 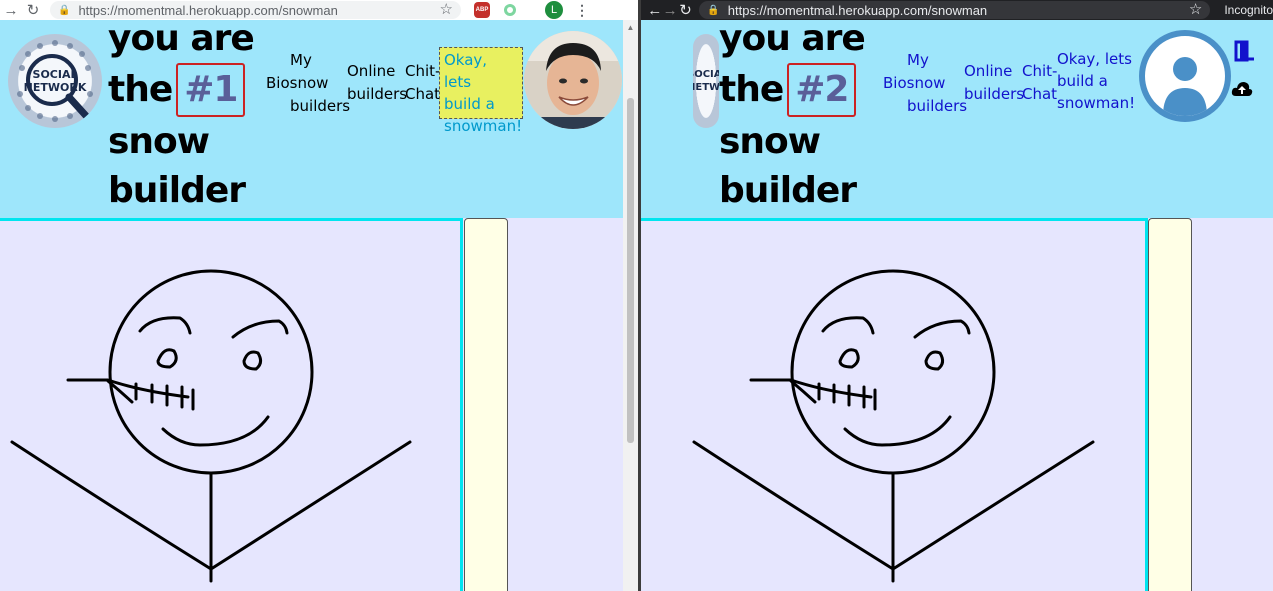 What do you see at coordinates (211, 90) in the screenshot?
I see `rank-badge: #1` at bounding box center [211, 90].